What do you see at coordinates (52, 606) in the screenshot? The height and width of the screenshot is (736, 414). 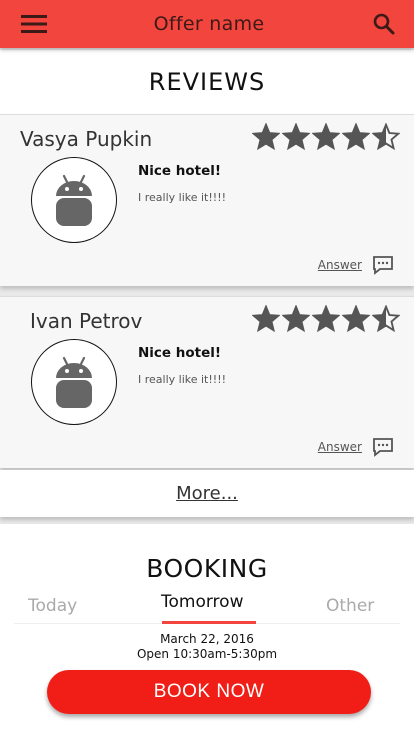 I see `tab-today: Today` at bounding box center [52, 606].